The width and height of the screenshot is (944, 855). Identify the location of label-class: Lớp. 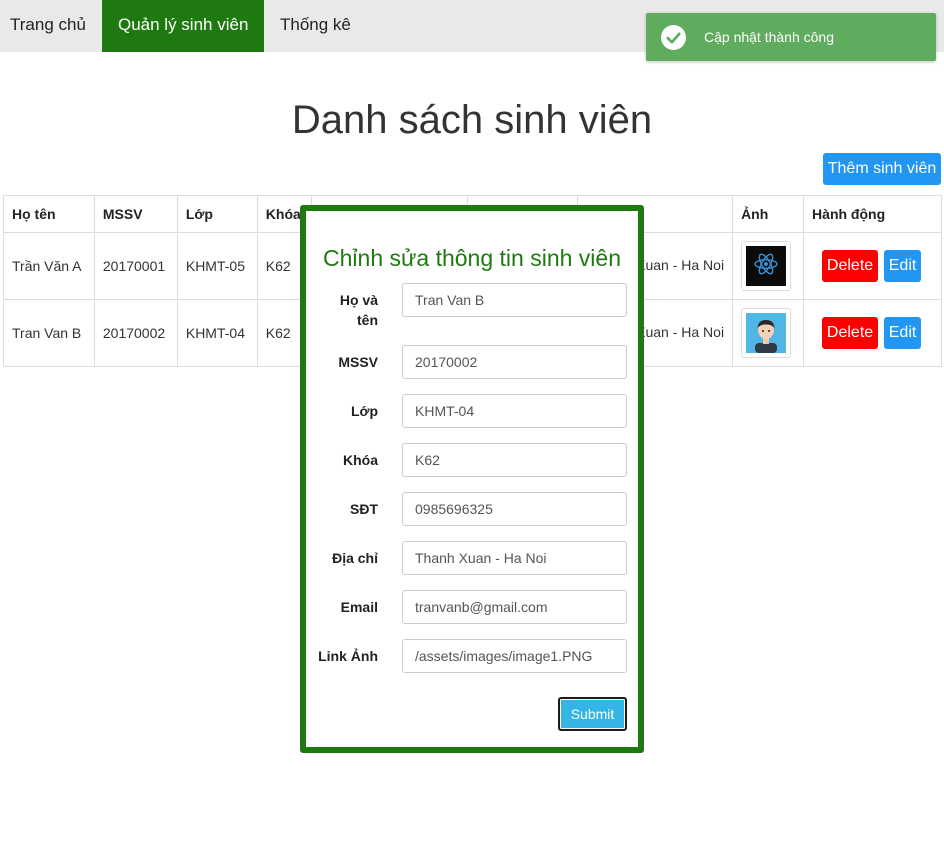
(364, 411).